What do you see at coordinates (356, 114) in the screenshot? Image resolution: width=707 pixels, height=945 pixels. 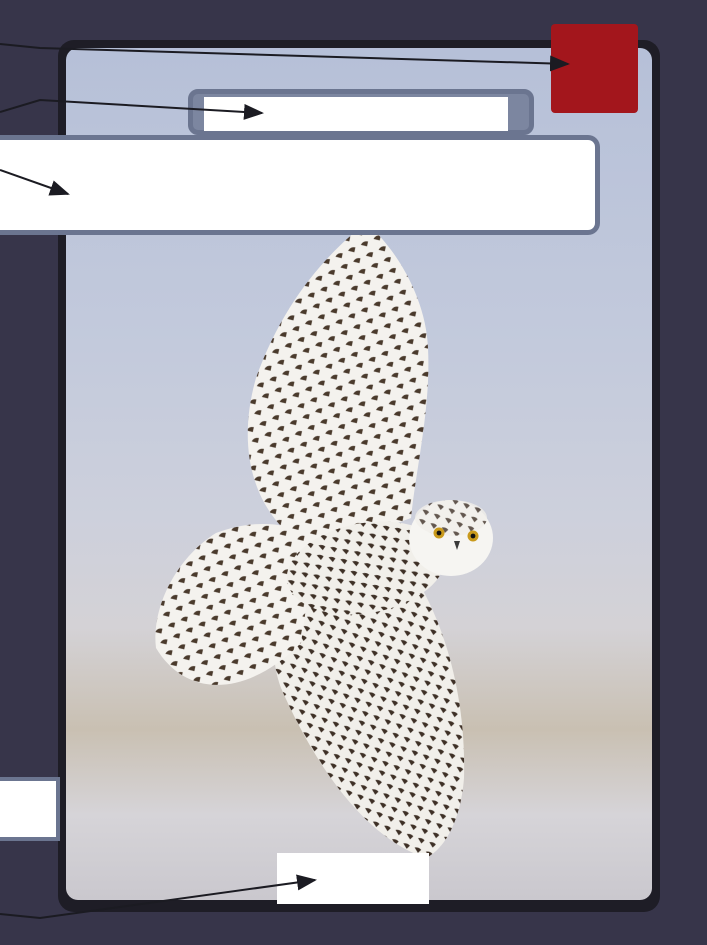 I see `name-label-box` at bounding box center [356, 114].